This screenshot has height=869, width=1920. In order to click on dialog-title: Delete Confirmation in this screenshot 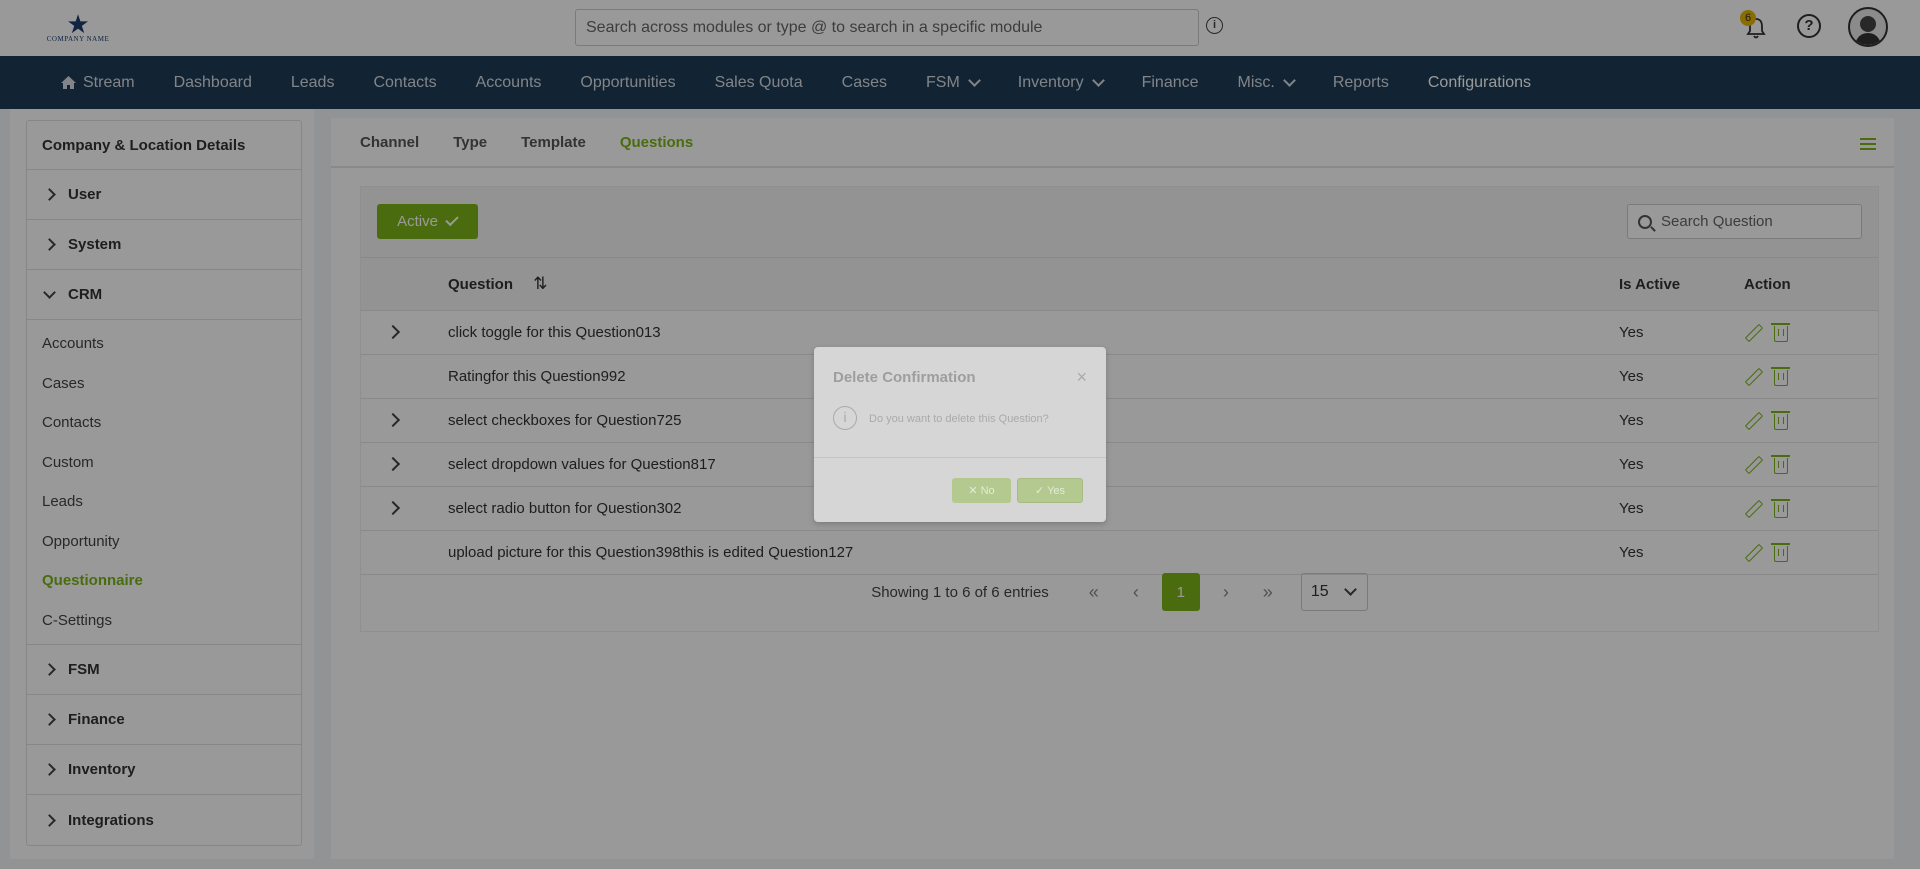, I will do `click(904, 377)`.